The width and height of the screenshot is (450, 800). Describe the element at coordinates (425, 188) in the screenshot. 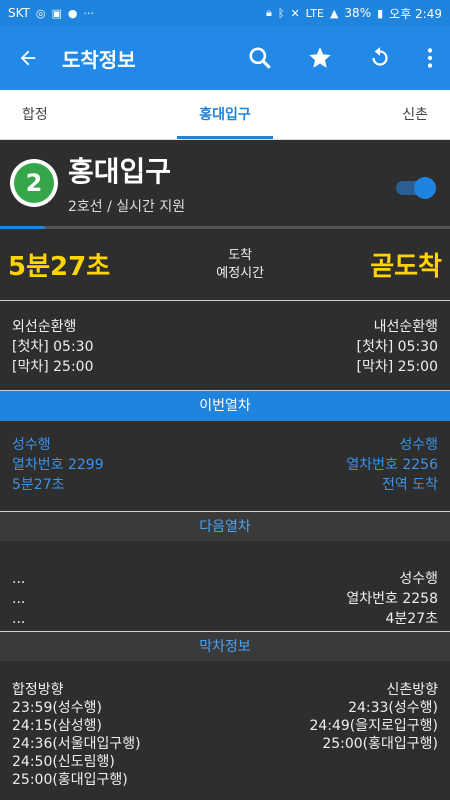

I see `toggle-knob` at that location.